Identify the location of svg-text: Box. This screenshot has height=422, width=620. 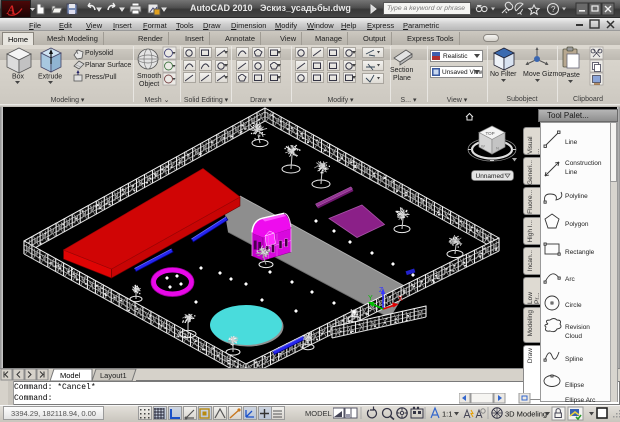
(18, 77).